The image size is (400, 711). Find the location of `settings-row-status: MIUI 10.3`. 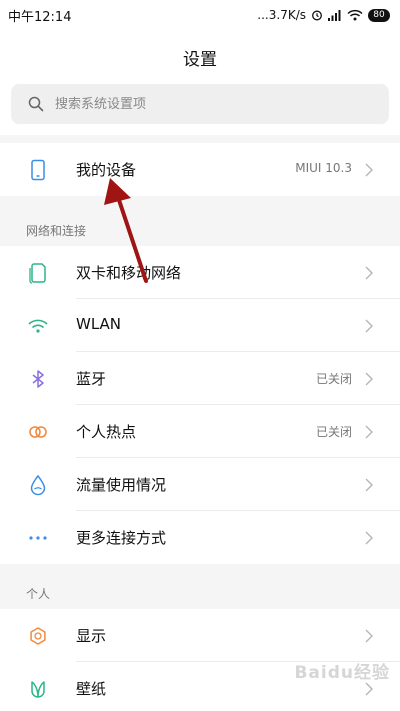

settings-row-status: MIUI 10.3 is located at coordinates (323, 168).